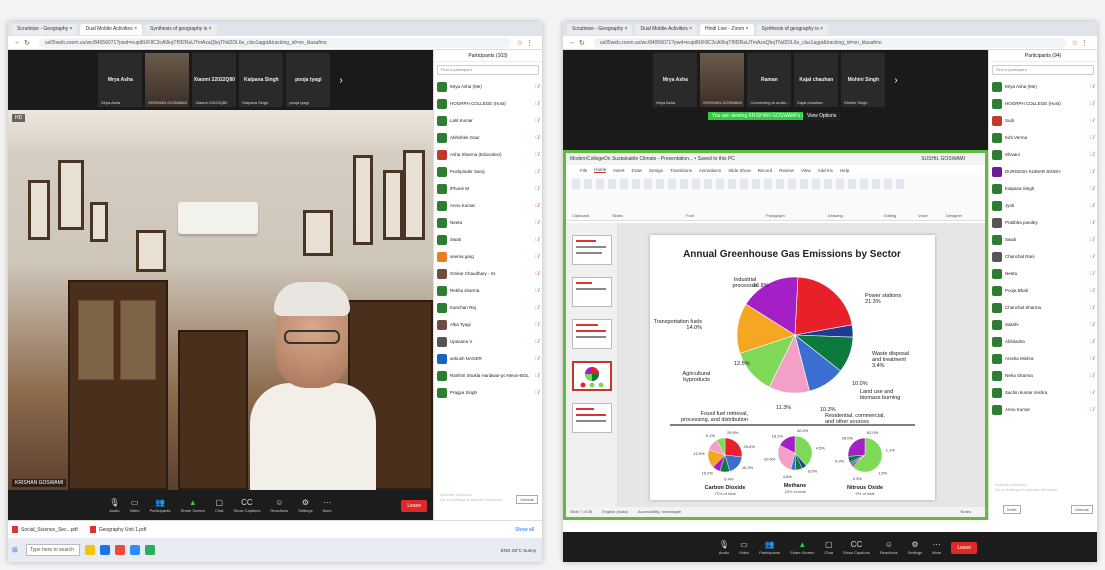 This screenshot has height=570, width=1105. Describe the element at coordinates (786, 170) in the screenshot. I see `ppt-menu-item: Review` at that location.